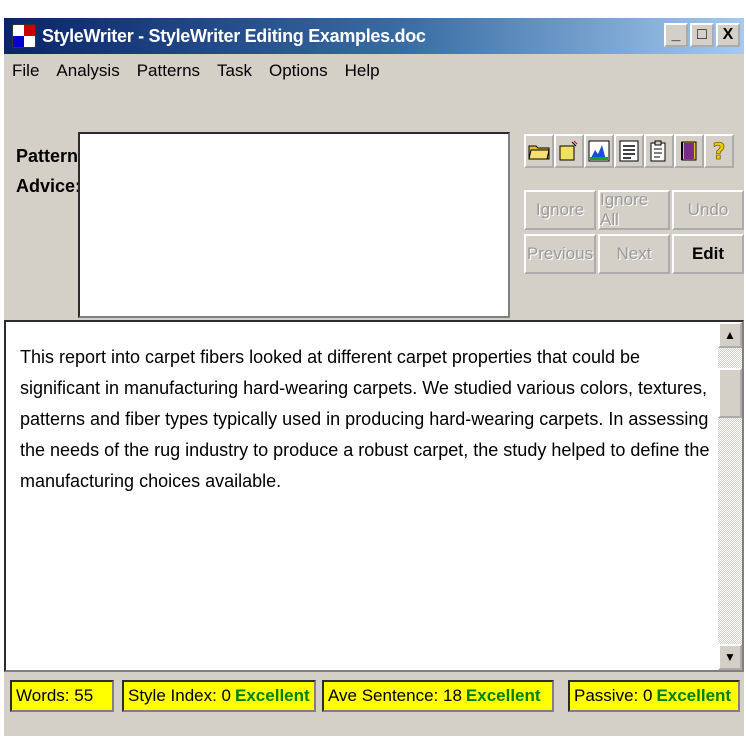 Image resolution: width=746 pixels, height=738 pixels. What do you see at coordinates (50, 156) in the screenshot?
I see `pattern-label: Pattern:` at bounding box center [50, 156].